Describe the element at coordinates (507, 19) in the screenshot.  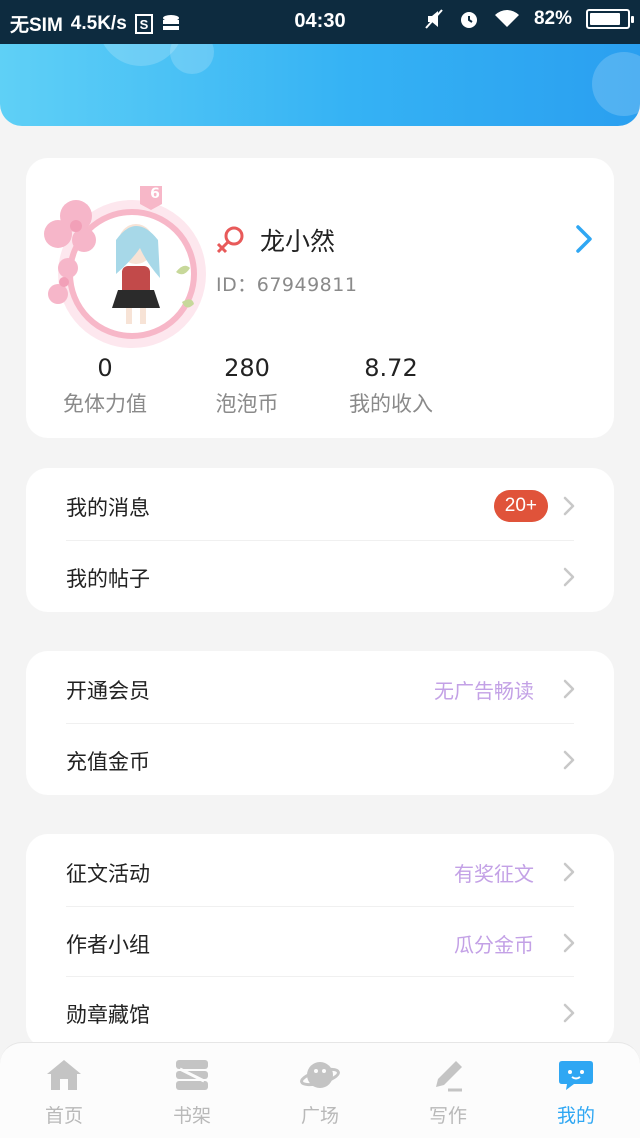
I see `wifi-icon` at that location.